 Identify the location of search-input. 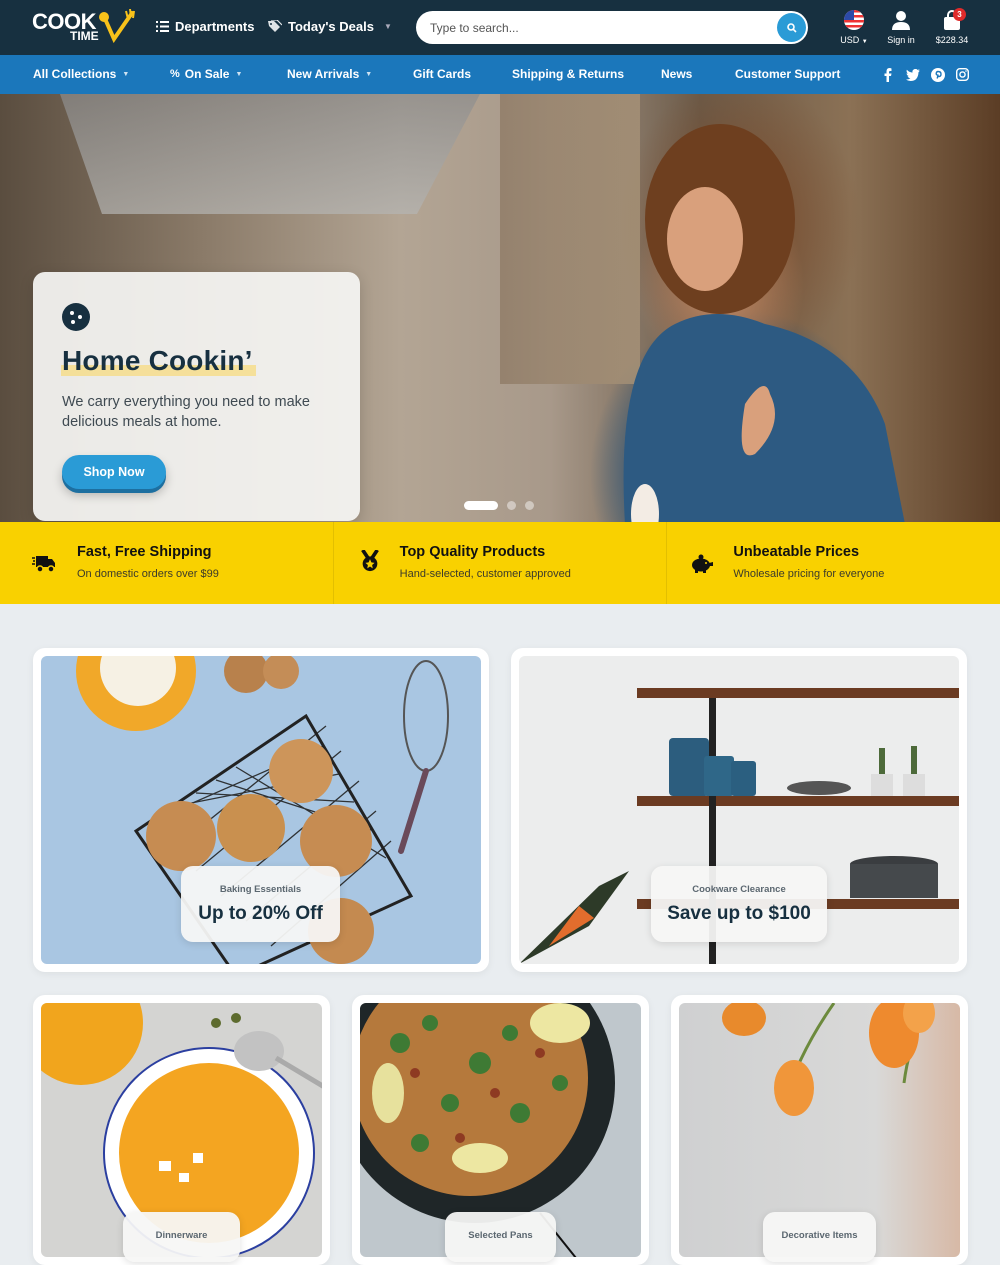
(600, 27).